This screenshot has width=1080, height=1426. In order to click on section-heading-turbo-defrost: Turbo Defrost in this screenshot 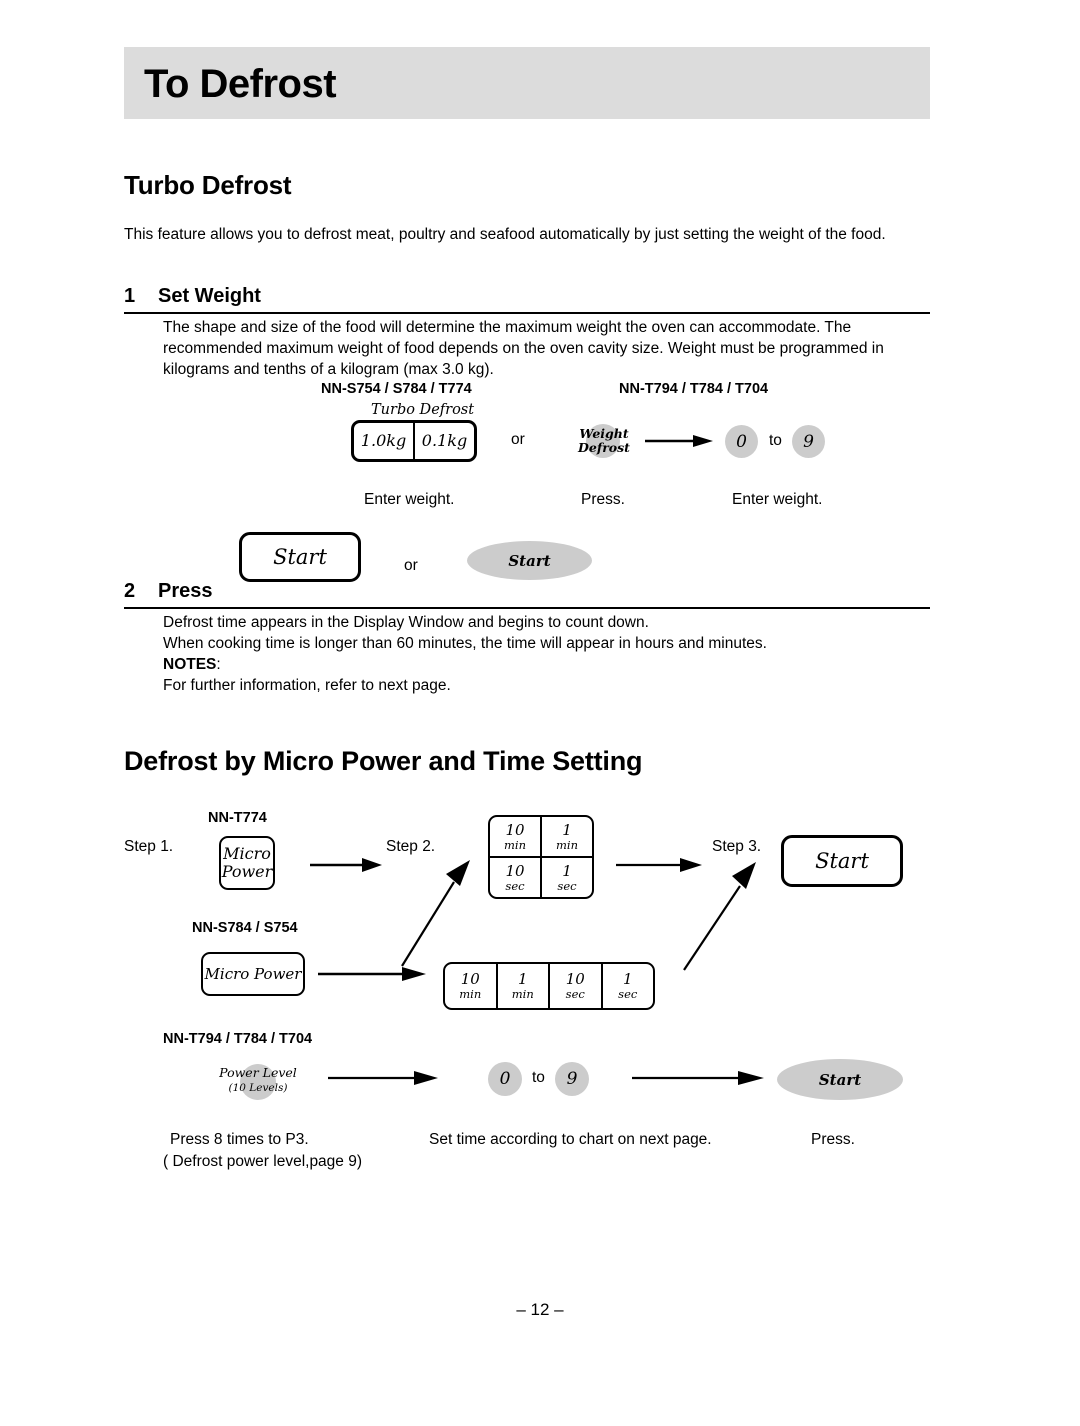, I will do `click(208, 185)`.